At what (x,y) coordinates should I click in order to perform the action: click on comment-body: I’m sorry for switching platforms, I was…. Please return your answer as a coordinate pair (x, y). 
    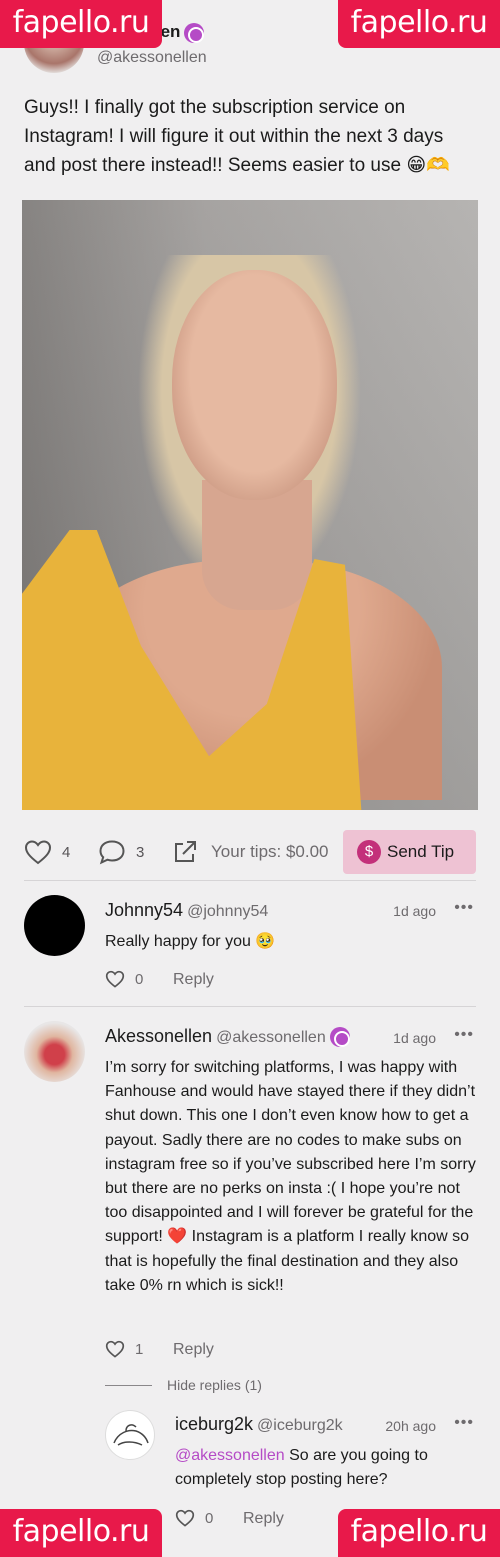
    Looking at the image, I should click on (290, 1176).